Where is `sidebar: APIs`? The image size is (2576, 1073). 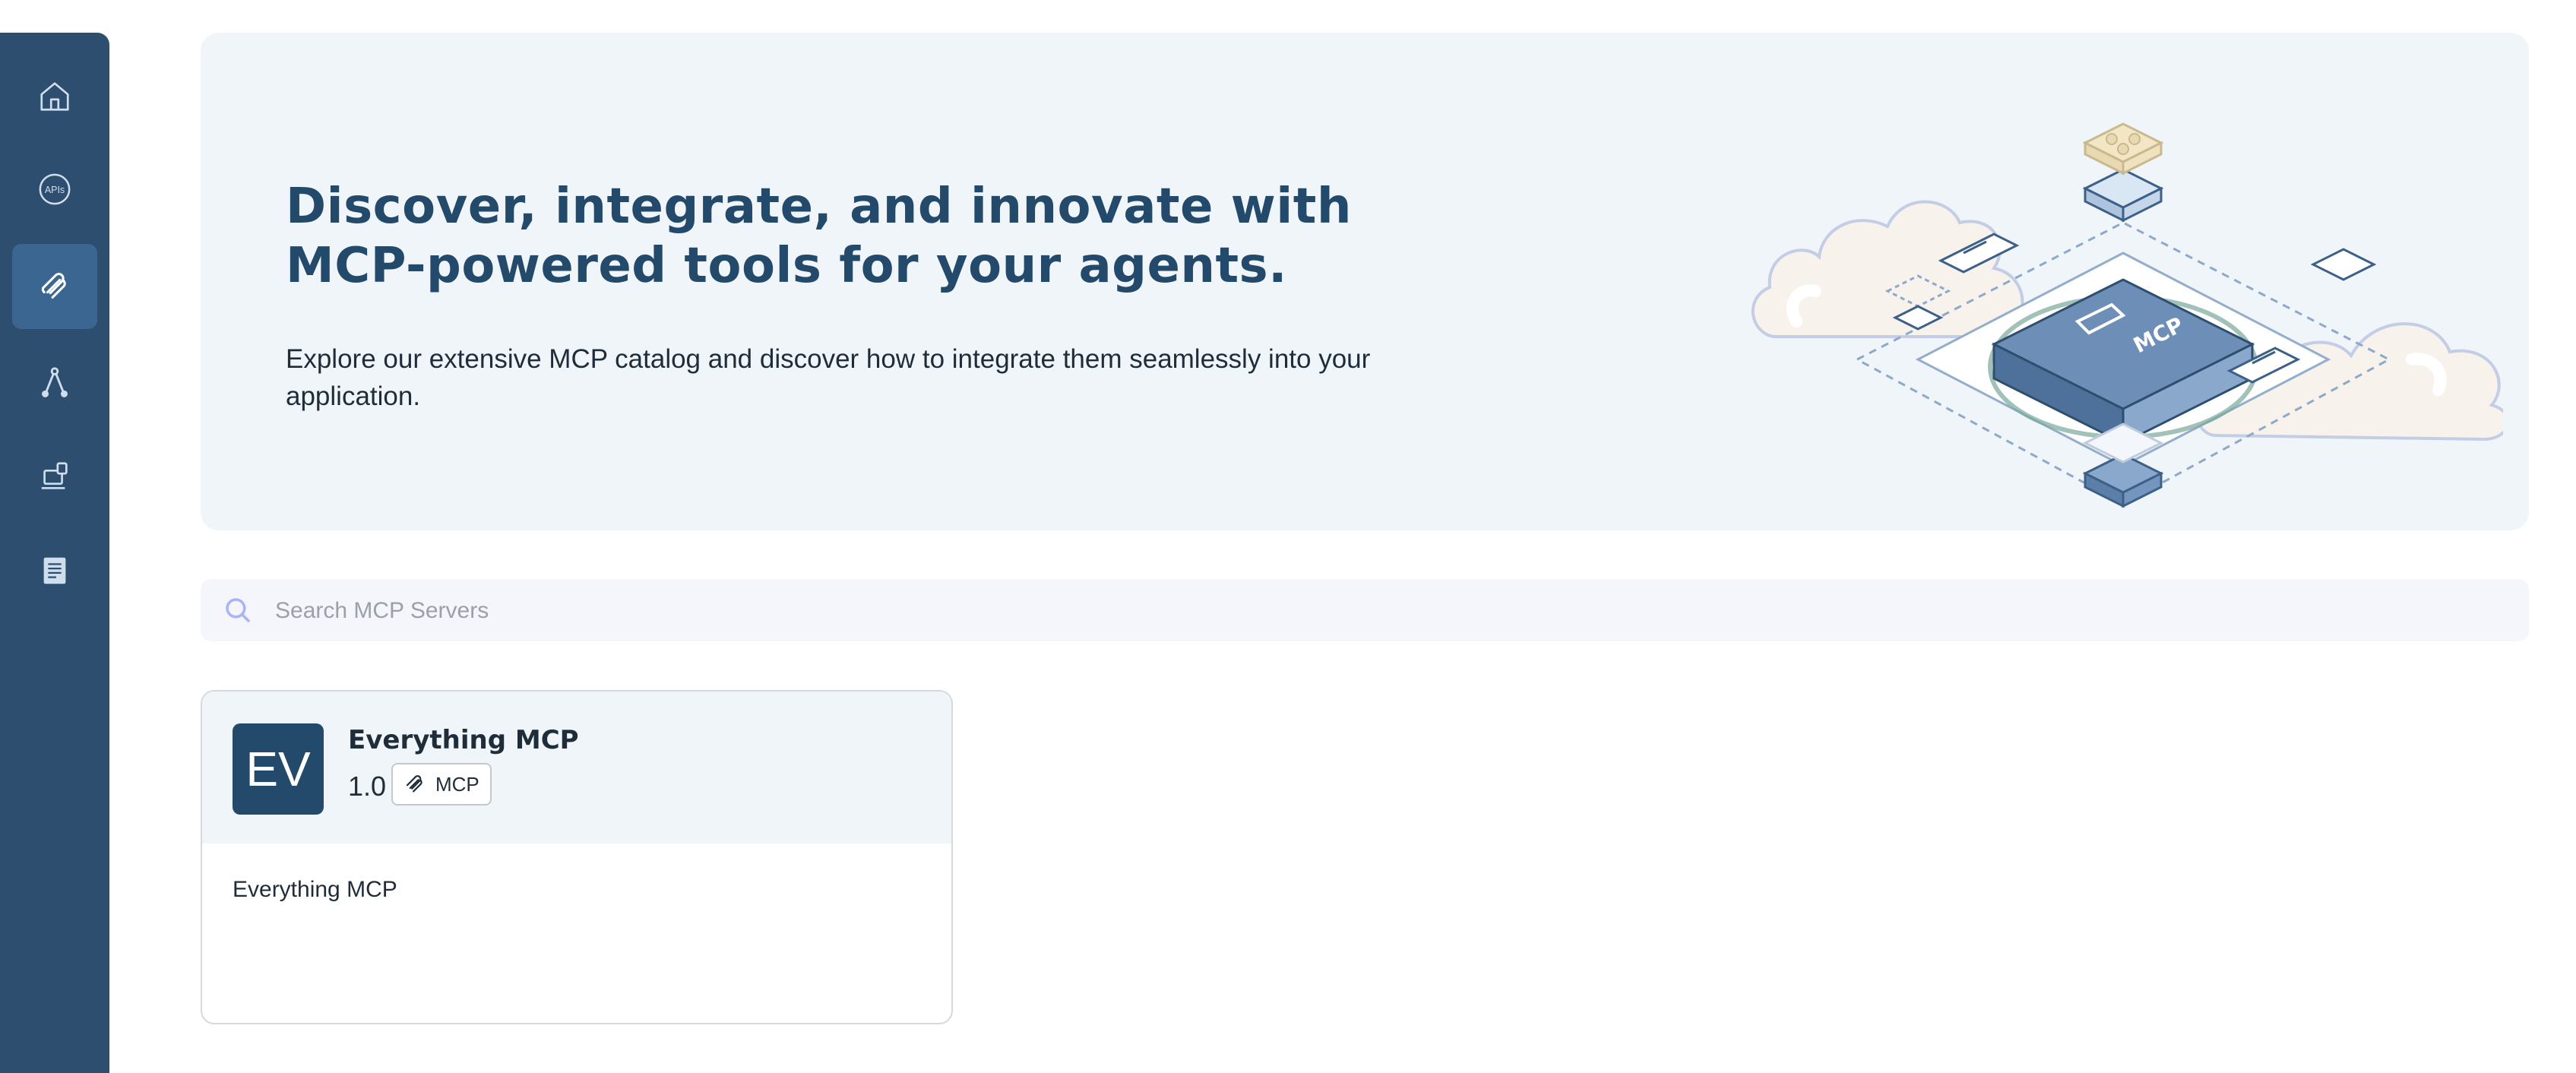
sidebar: APIs is located at coordinates (54, 553).